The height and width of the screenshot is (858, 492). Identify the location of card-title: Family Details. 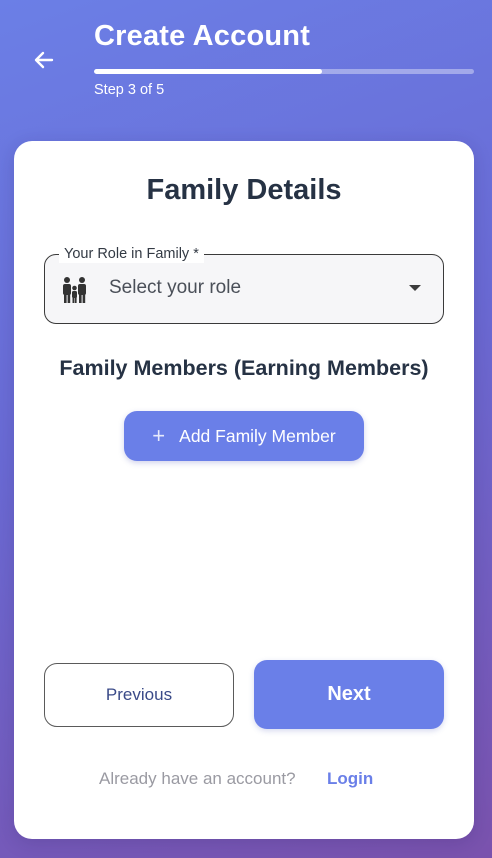
(244, 190).